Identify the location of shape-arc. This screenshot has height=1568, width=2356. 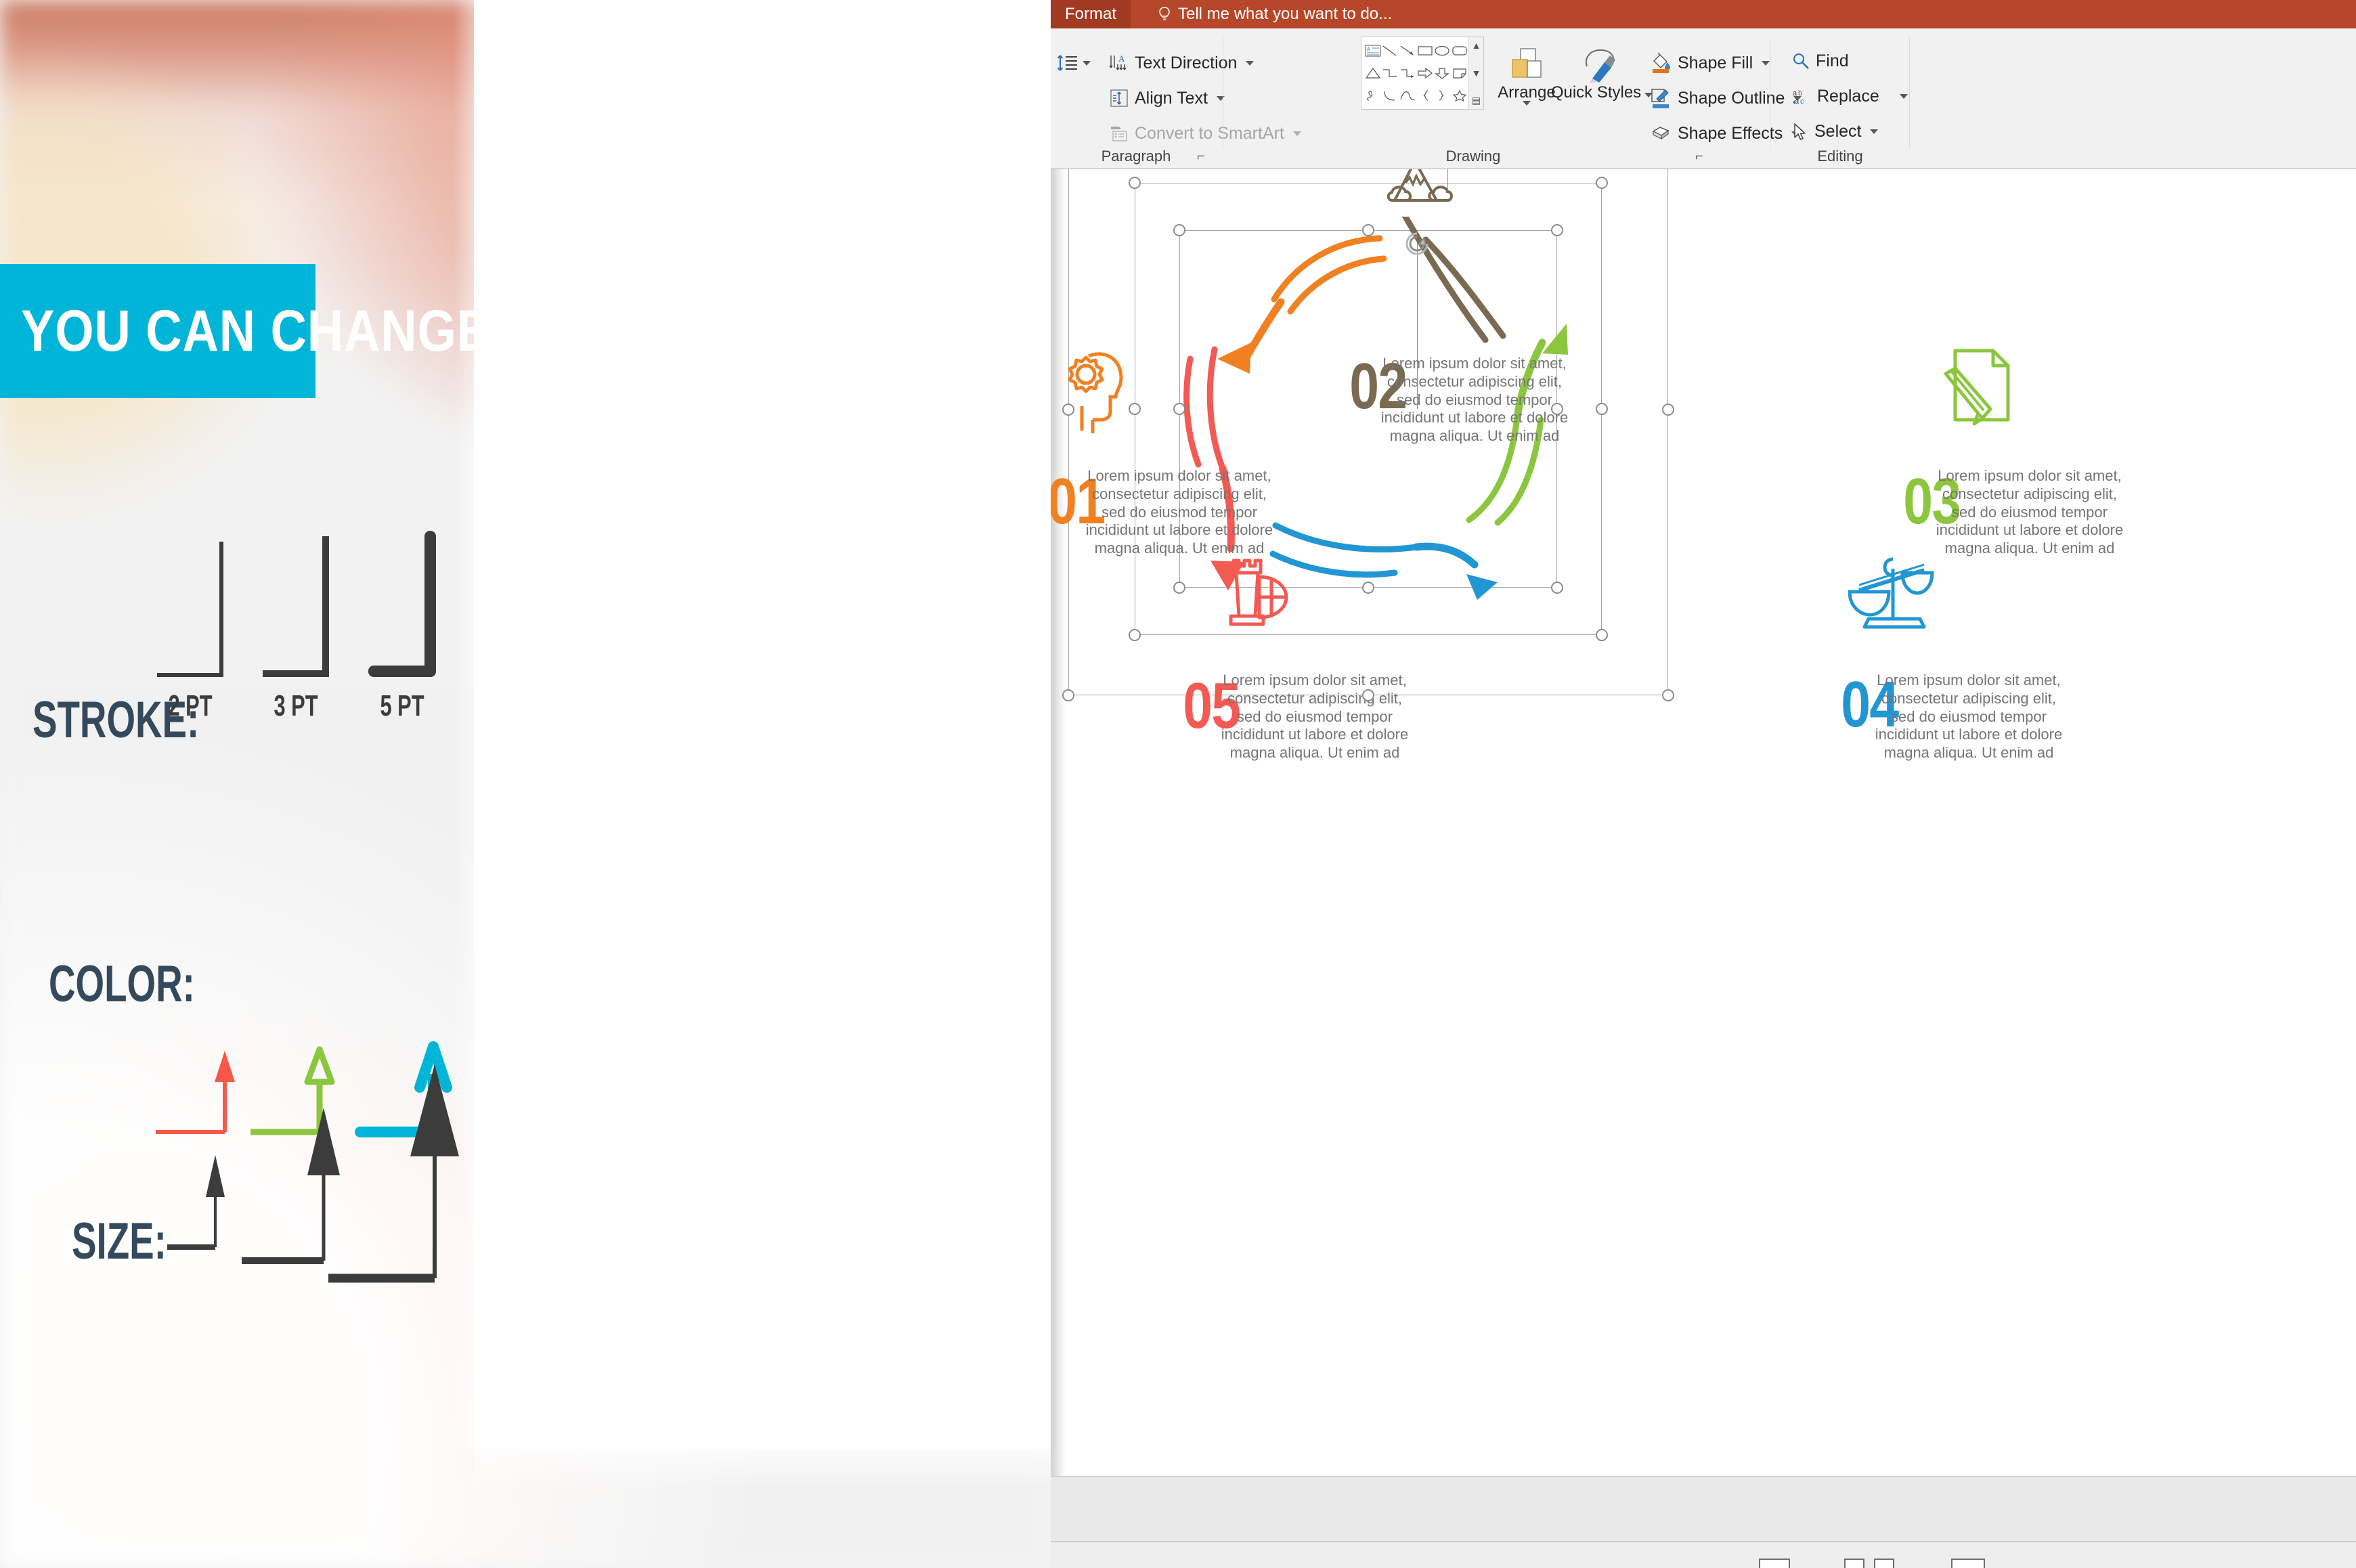
(1390, 95).